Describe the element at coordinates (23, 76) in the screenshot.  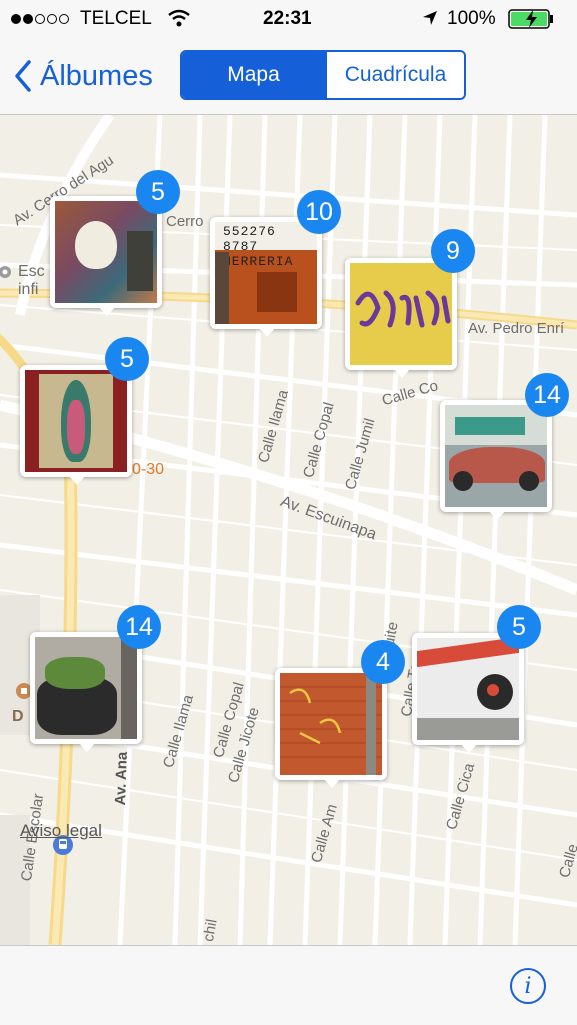
I see `chevron-left-icon` at that location.